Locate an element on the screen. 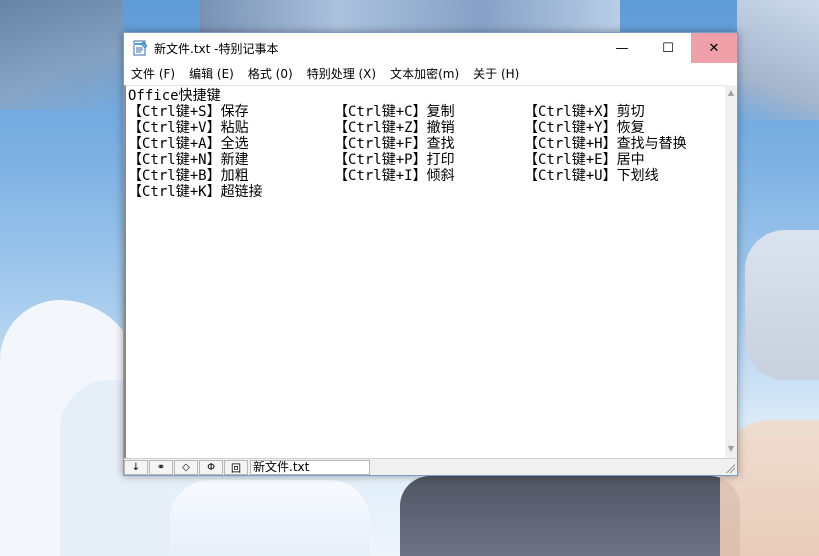 This screenshot has width=819, height=556. shortcut-entry: 【Ctrl键+X】剪切 is located at coordinates (584, 112).